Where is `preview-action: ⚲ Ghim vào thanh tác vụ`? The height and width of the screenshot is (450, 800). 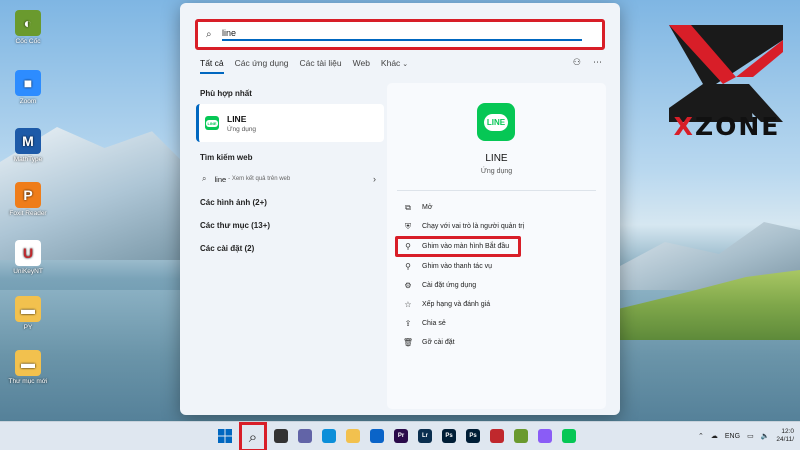
preview-action: ⚲ Ghim vào thanh tác vụ is located at coordinates (499, 266).